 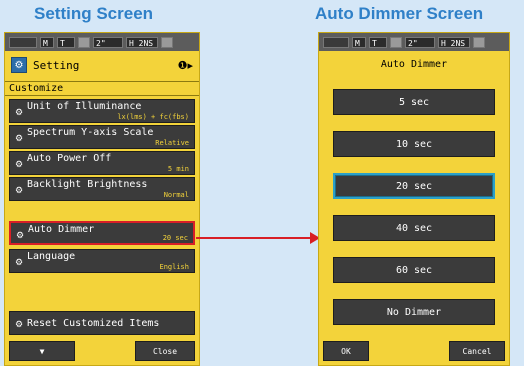 I want to click on menu-item-value: lx(lms) + fc(fbs), so click(x=153, y=117).